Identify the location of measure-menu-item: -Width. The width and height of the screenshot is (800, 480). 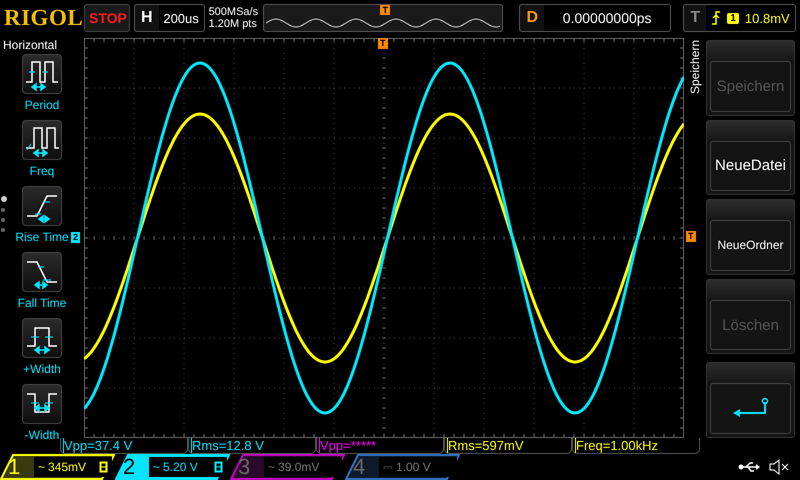
(42, 416).